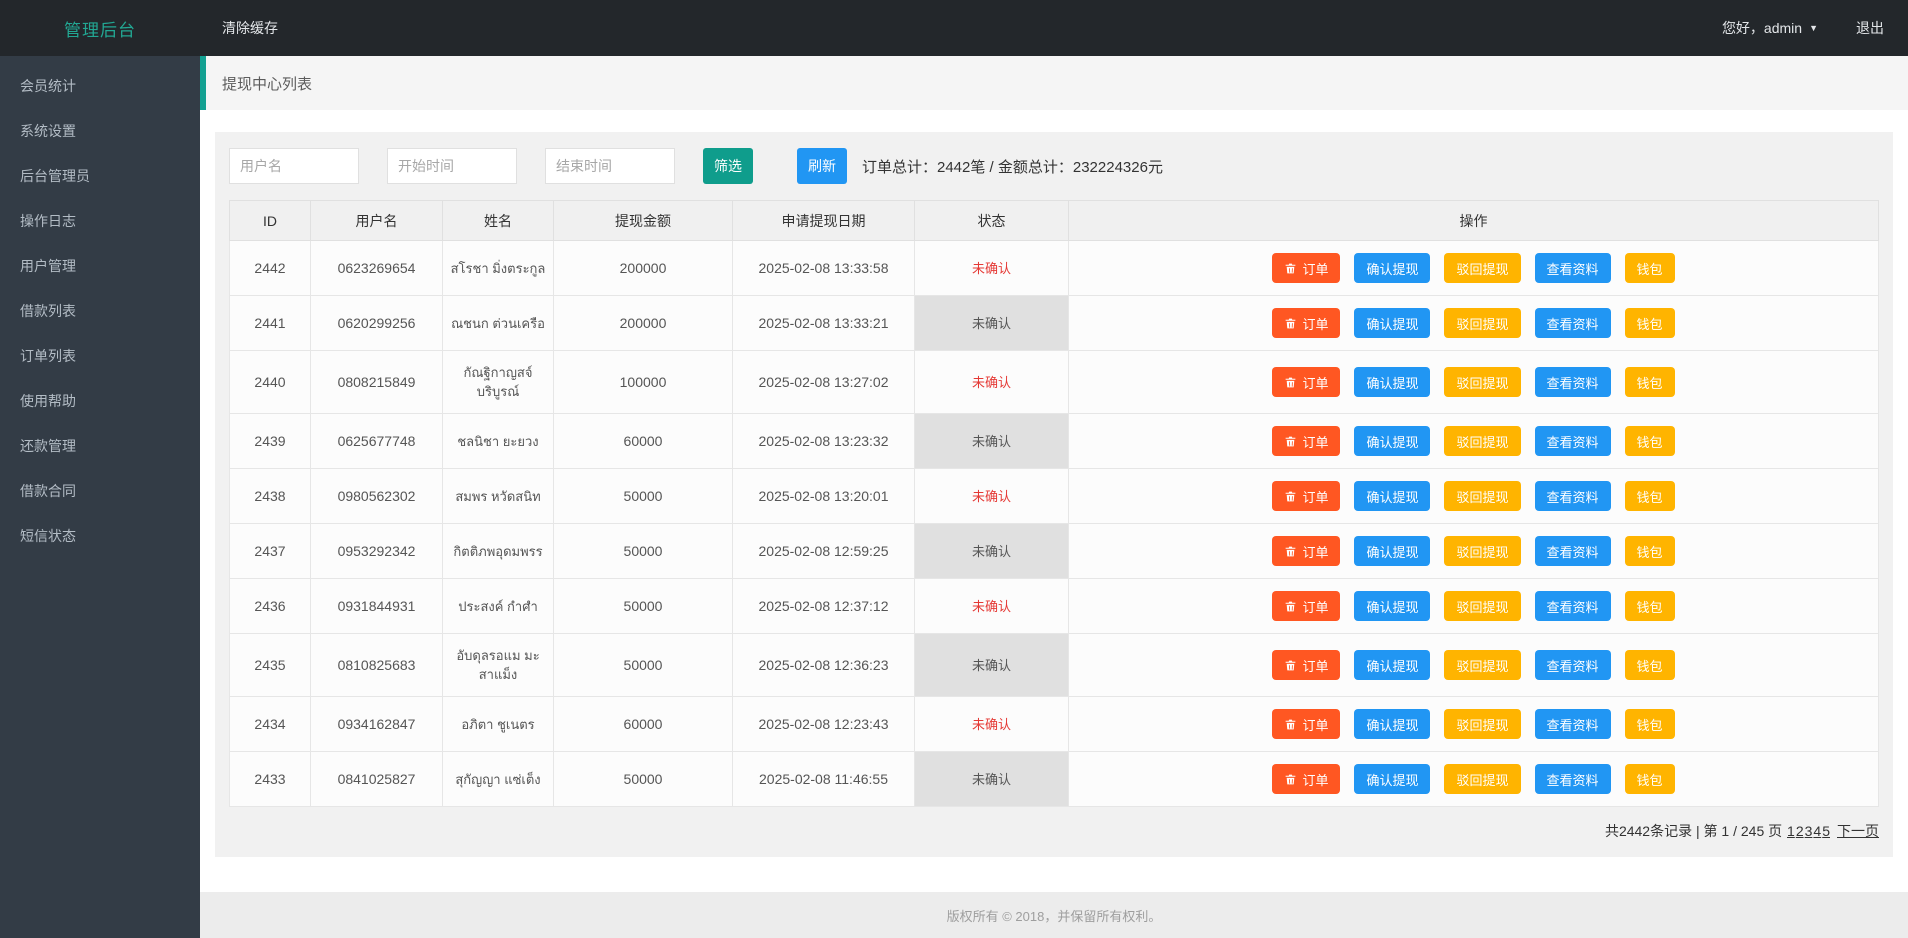 This screenshot has width=1908, height=938. What do you see at coordinates (498, 220) in the screenshot?
I see `column-header: 姓名` at bounding box center [498, 220].